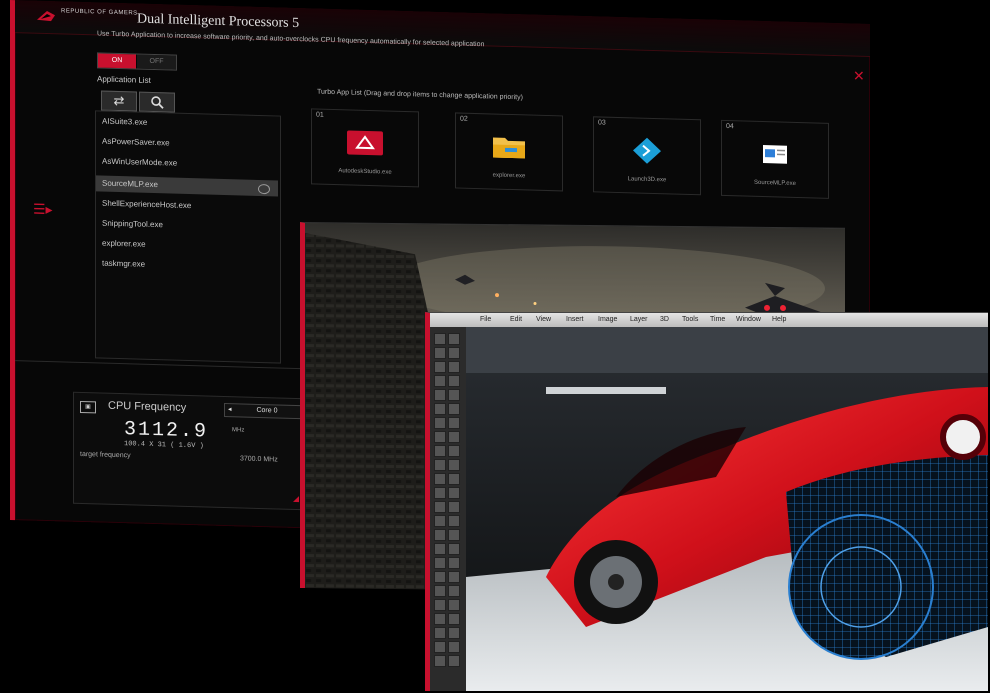  I want to click on chevron-left-icon: ◂, so click(230, 410).